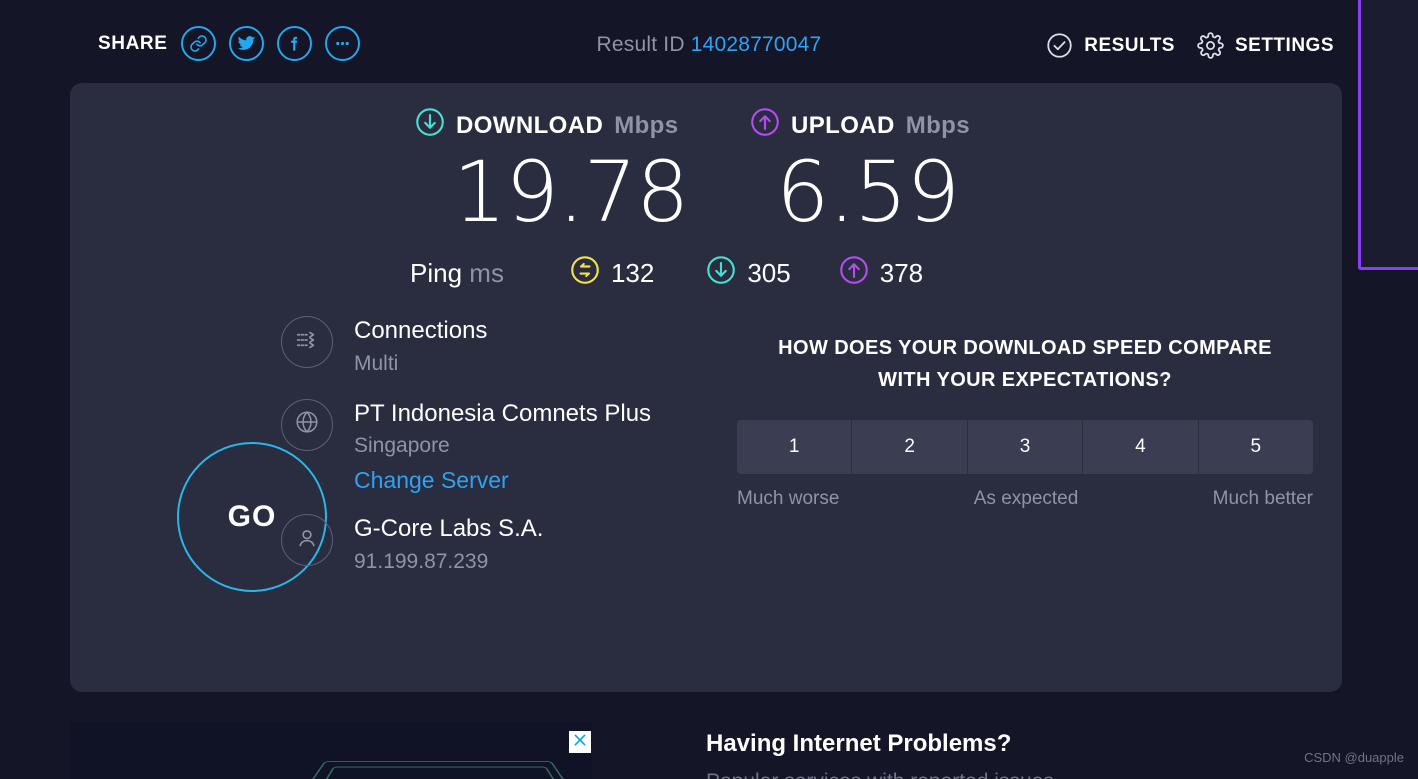  Describe the element at coordinates (486, 273) in the screenshot. I see `ping-unit: ms` at that location.